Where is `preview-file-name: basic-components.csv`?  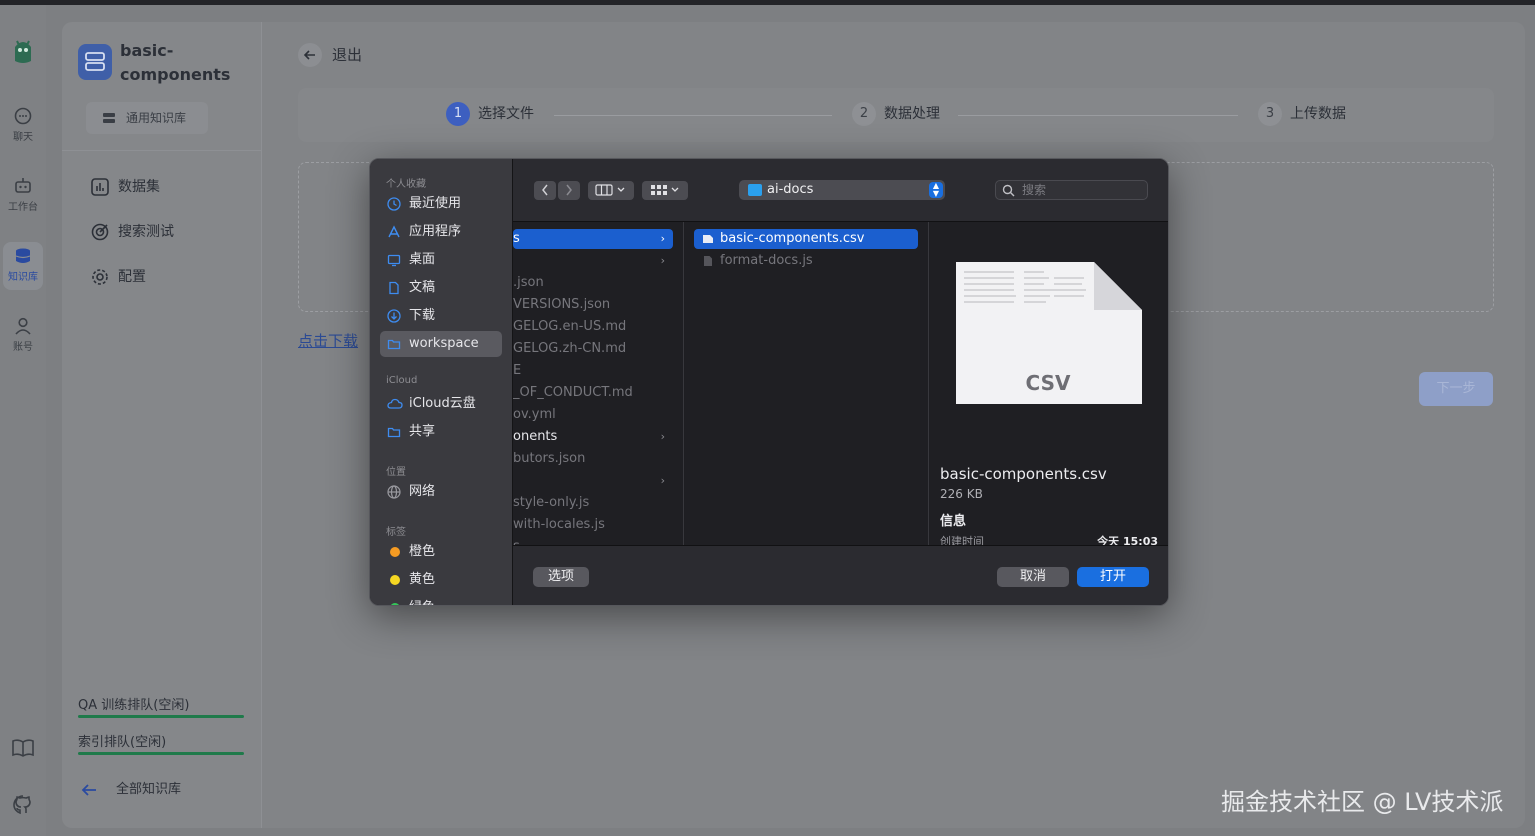 preview-file-name: basic-components.csv is located at coordinates (1023, 474).